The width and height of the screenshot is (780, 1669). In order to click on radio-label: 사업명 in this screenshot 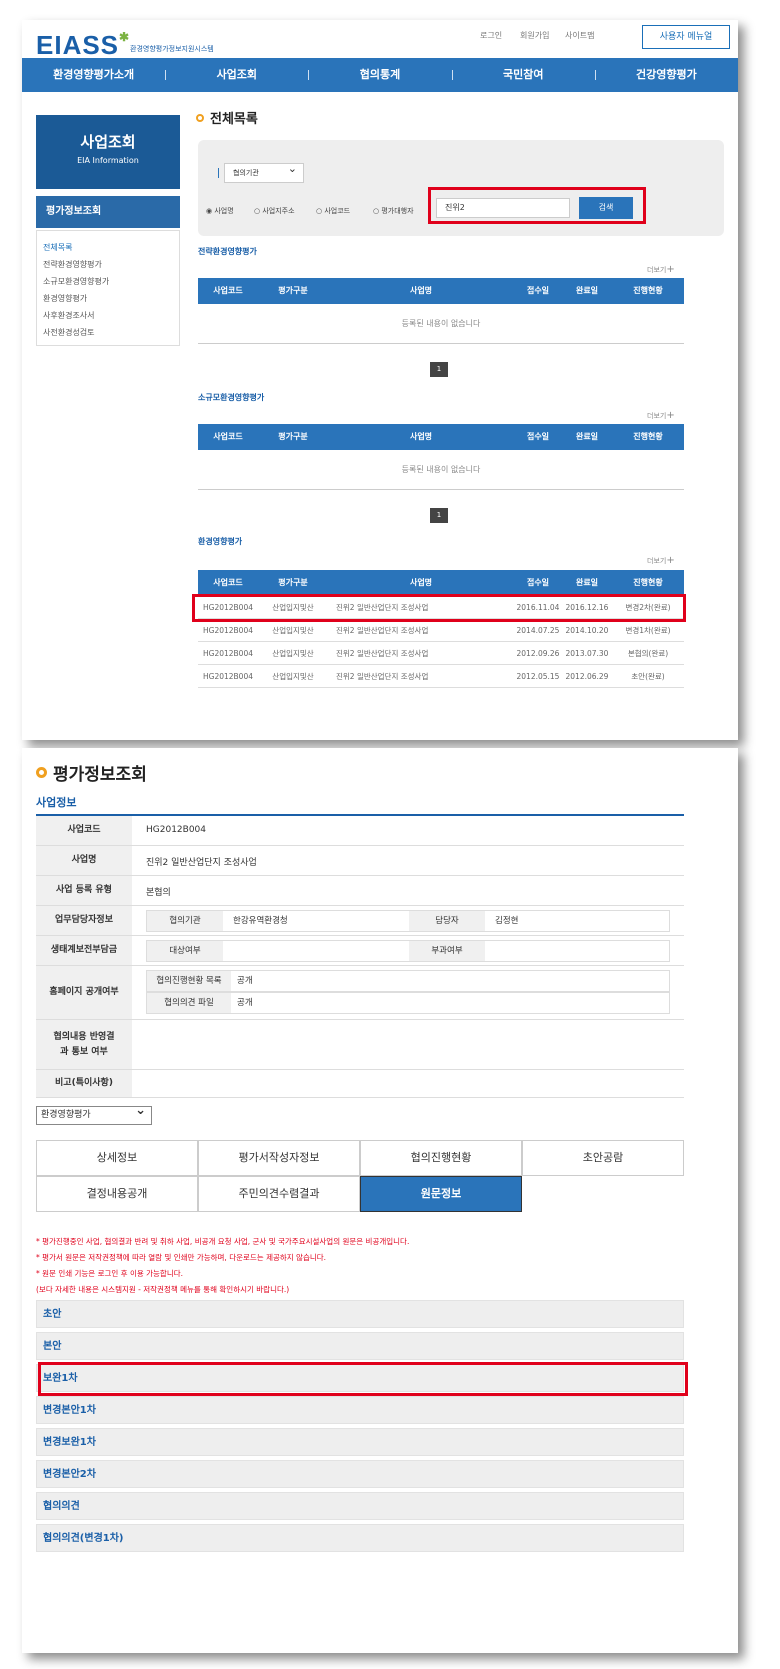, I will do `click(224, 211)`.